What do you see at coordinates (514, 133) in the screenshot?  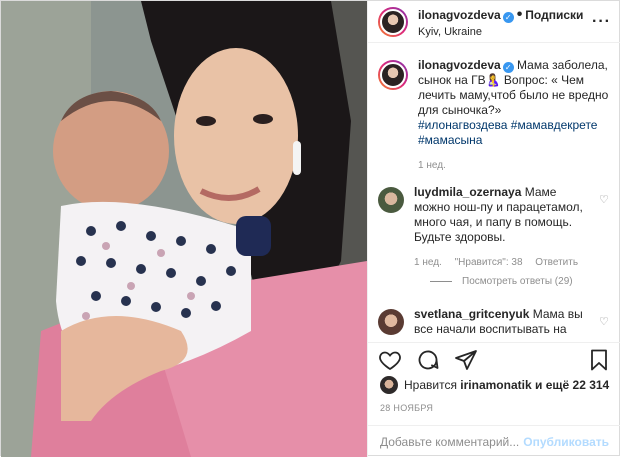 I see `caption-hashtags: #илонагвоздева #мамавдекрете #мамасына` at bounding box center [514, 133].